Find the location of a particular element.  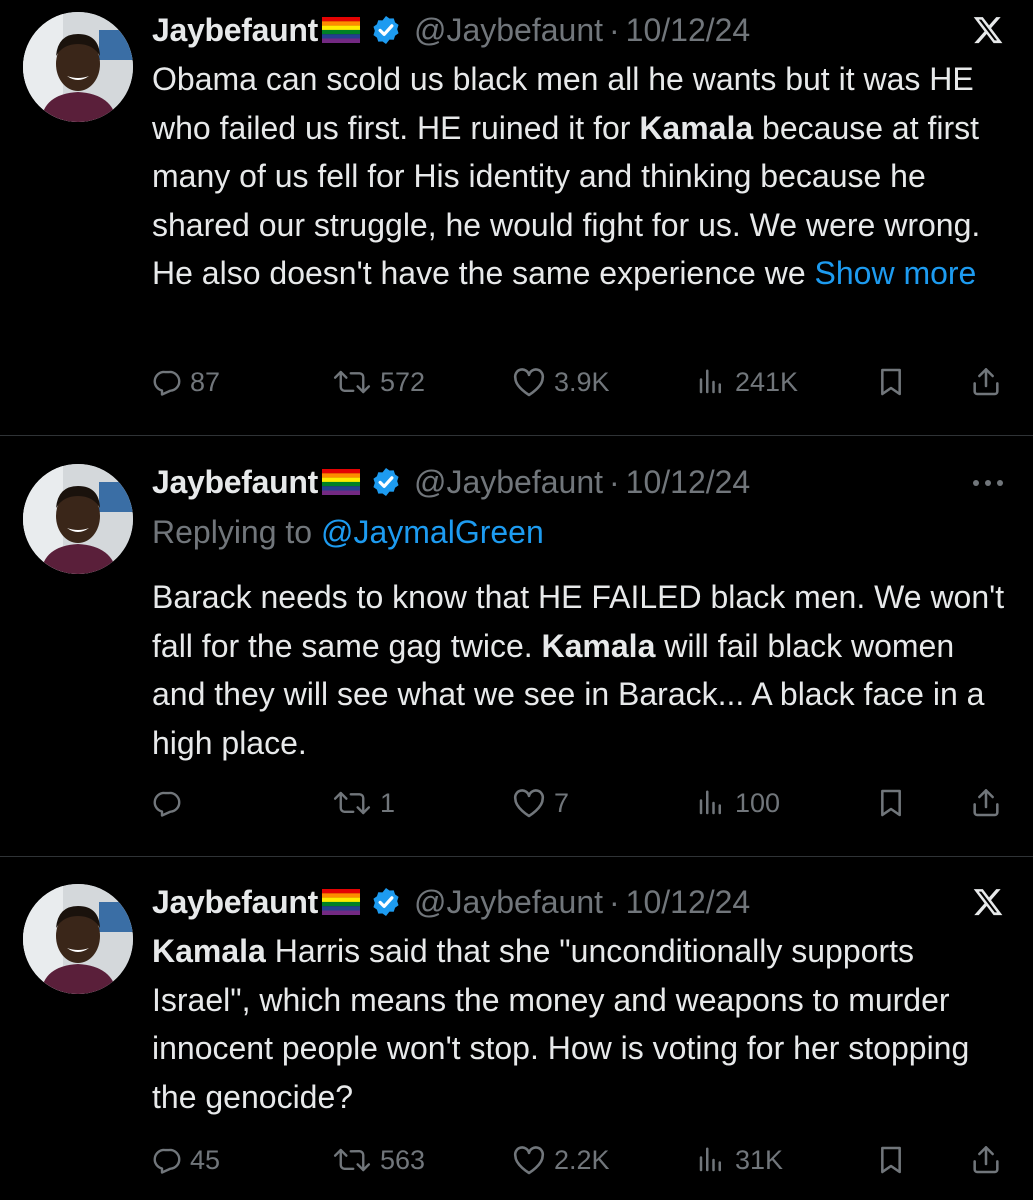

replying-to: Replying to @JaymalGreen is located at coordinates (348, 532).